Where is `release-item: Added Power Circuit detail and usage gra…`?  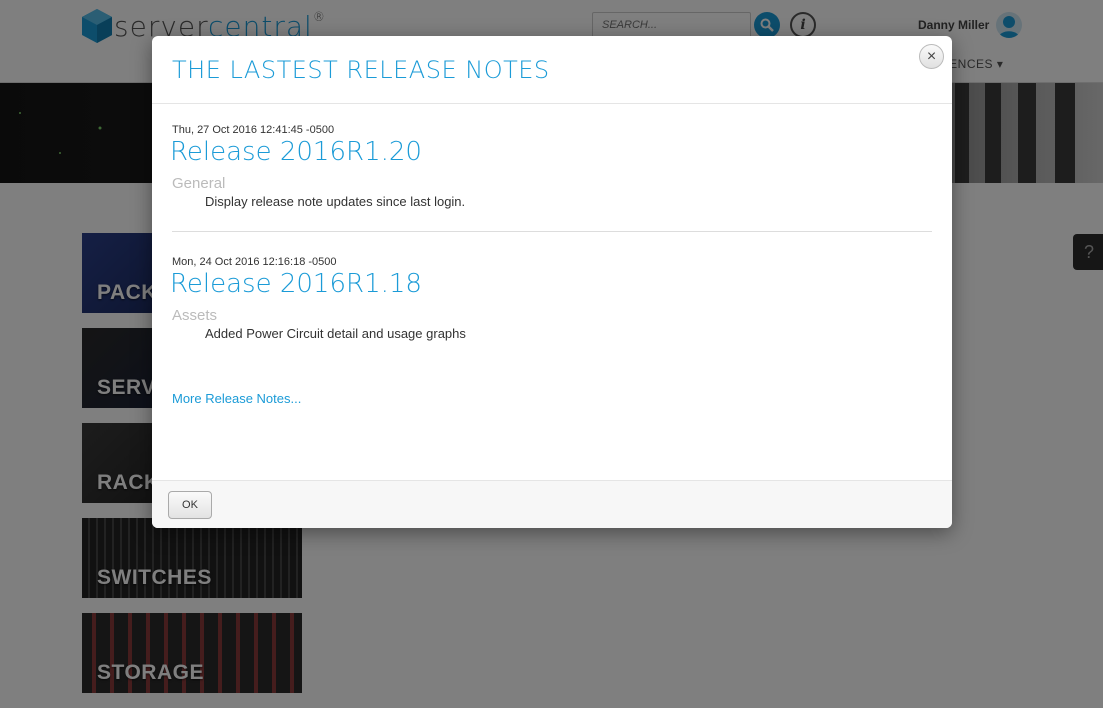 release-item: Added Power Circuit detail and usage gra… is located at coordinates (335, 333).